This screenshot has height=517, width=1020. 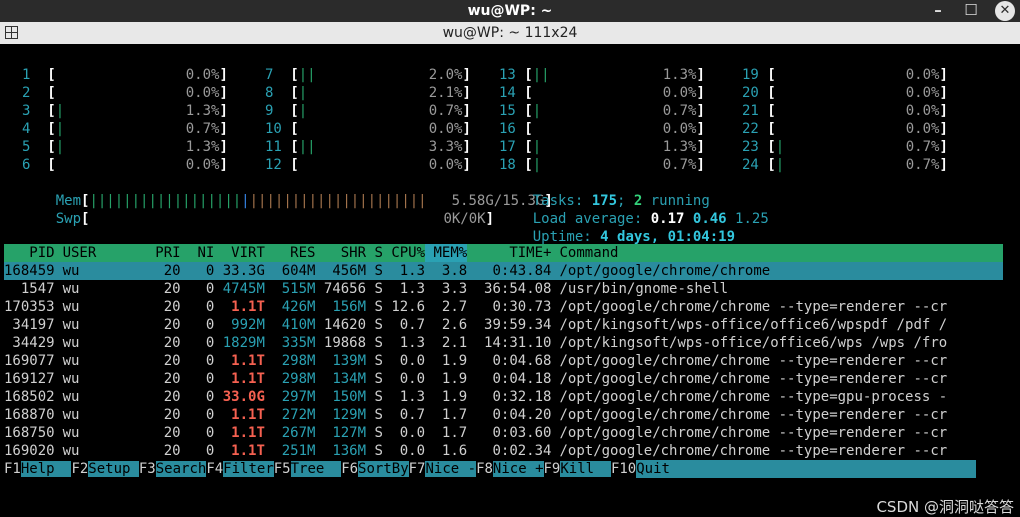 I want to click on process-mem: 1.9, so click(x=454, y=379).